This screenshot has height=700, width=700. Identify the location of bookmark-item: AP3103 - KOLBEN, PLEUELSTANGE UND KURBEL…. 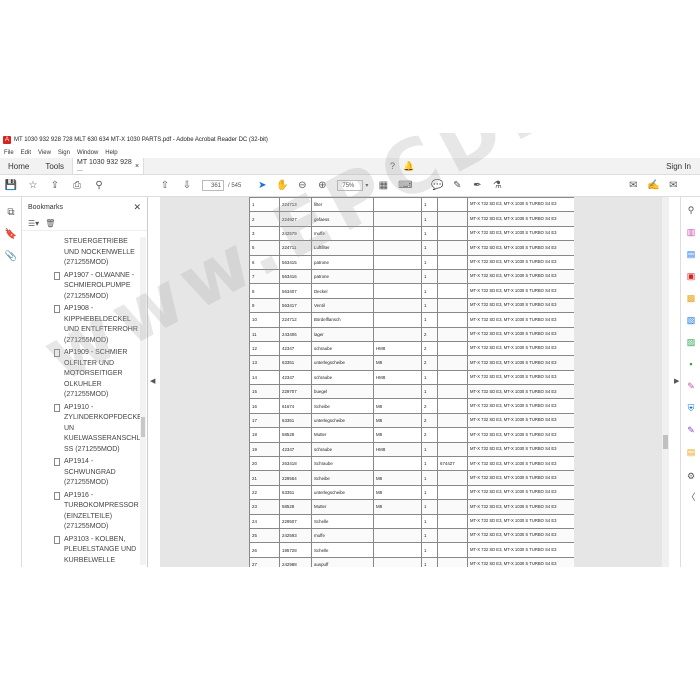
(82, 550).